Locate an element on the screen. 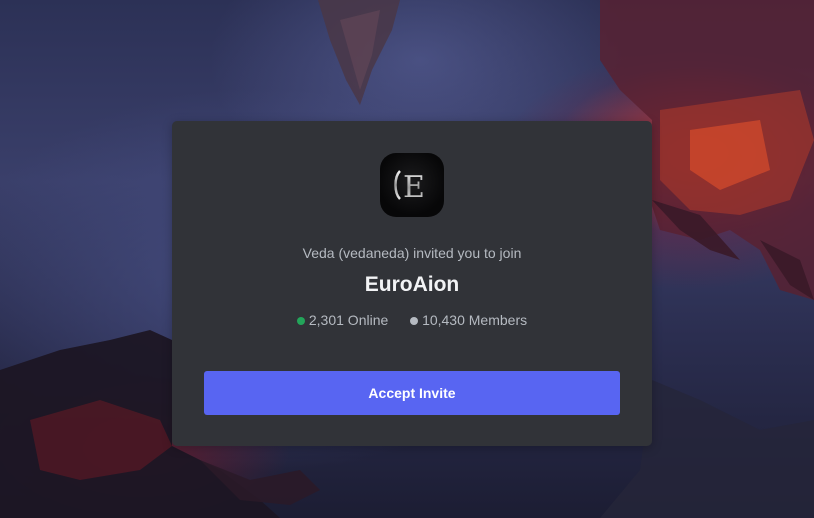  member-count: 10,430 Members is located at coordinates (468, 320).